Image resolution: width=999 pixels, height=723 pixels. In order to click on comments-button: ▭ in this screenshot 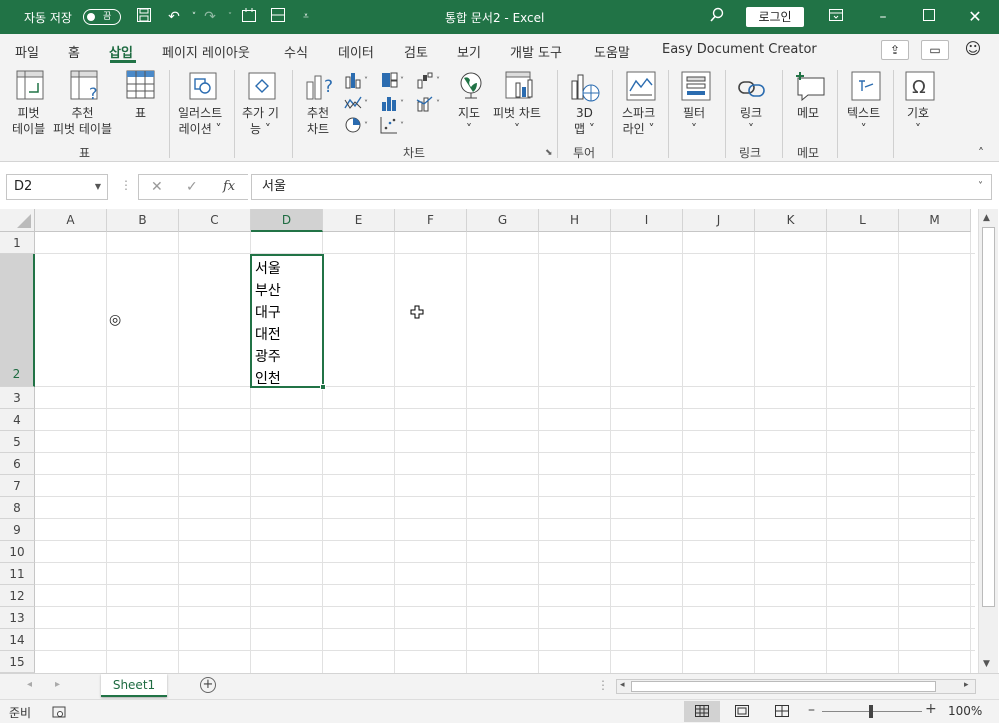, I will do `click(935, 50)`.